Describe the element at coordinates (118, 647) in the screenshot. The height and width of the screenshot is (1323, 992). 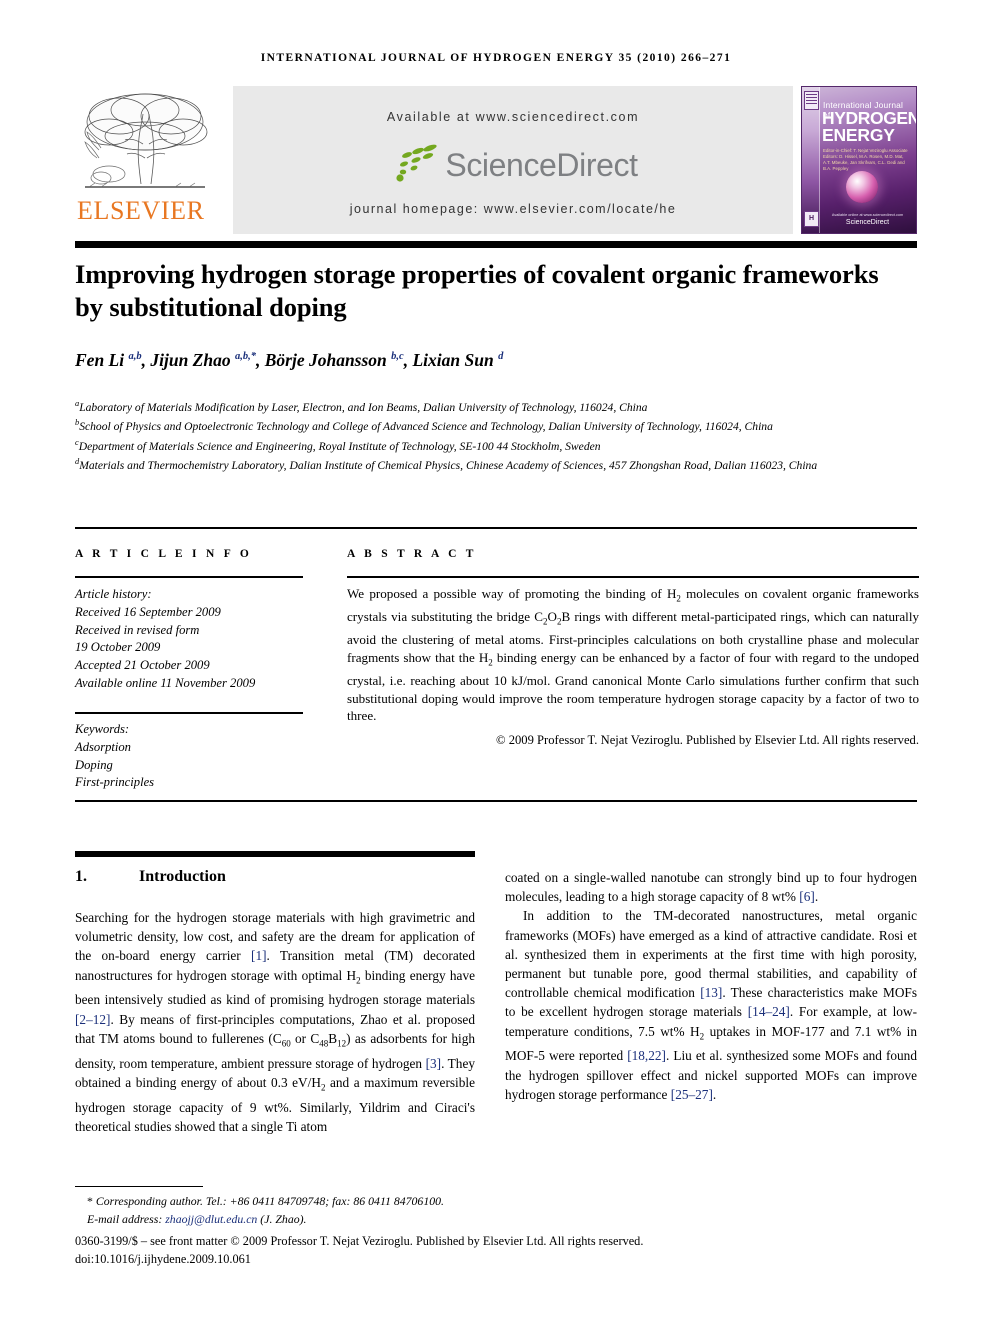
I see `article-history-item: 19 October 2009` at that location.